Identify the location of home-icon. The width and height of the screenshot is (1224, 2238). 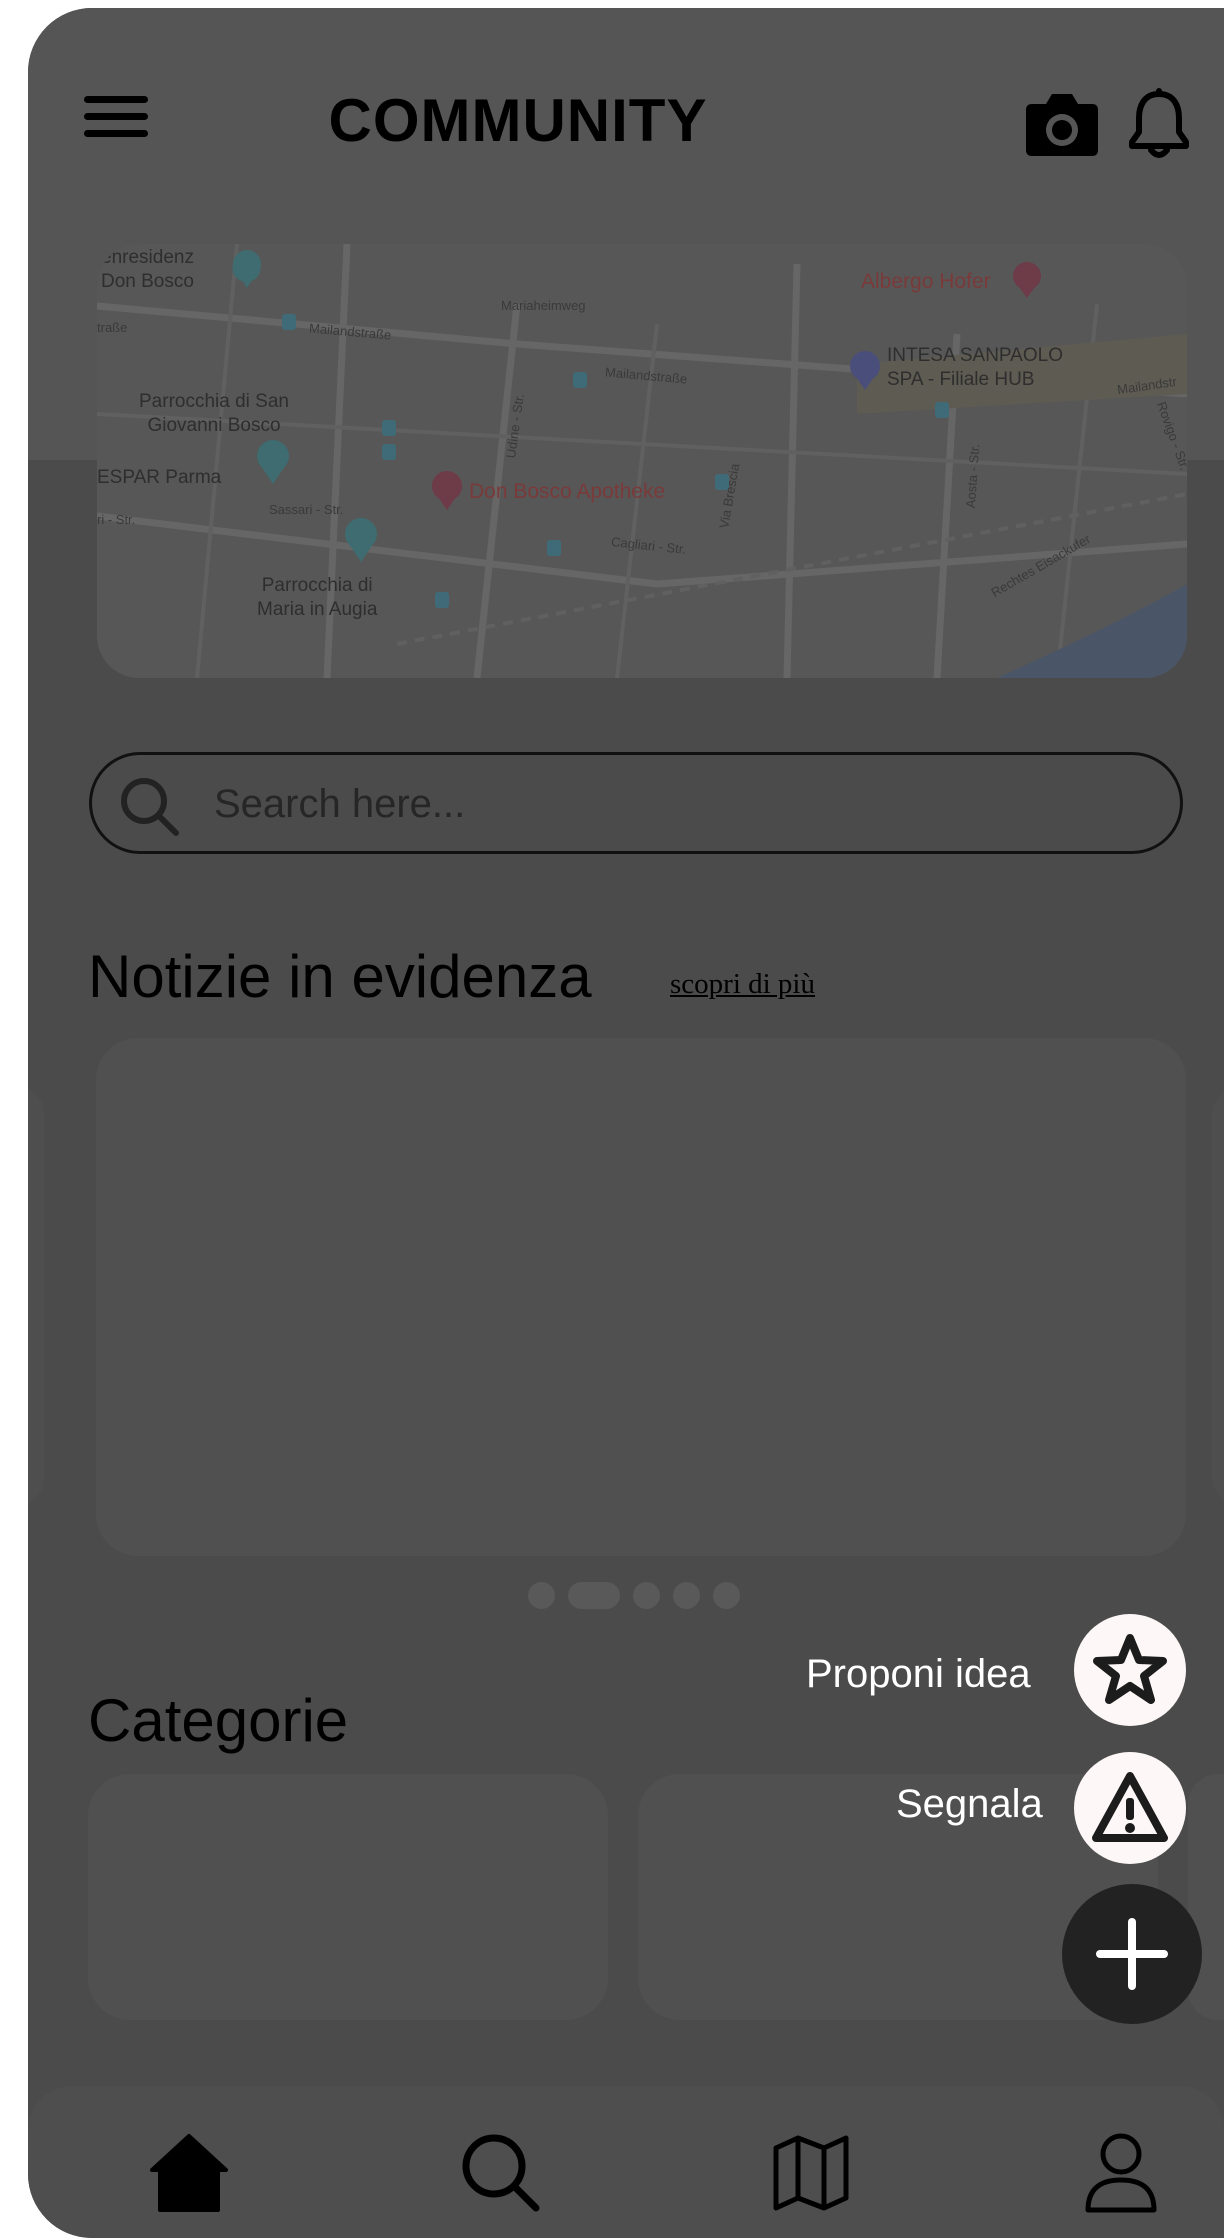
(189, 2173).